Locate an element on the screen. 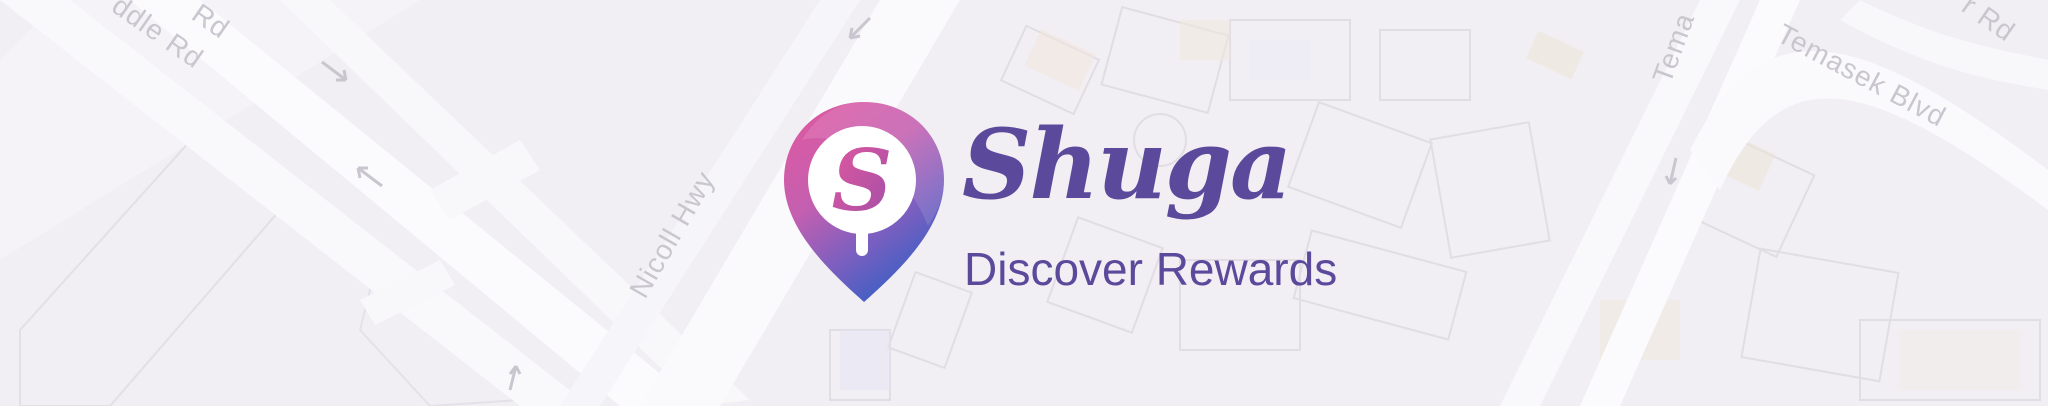  shuga-logo: S Shuga Discover Rewards is located at coordinates (1072, 205).